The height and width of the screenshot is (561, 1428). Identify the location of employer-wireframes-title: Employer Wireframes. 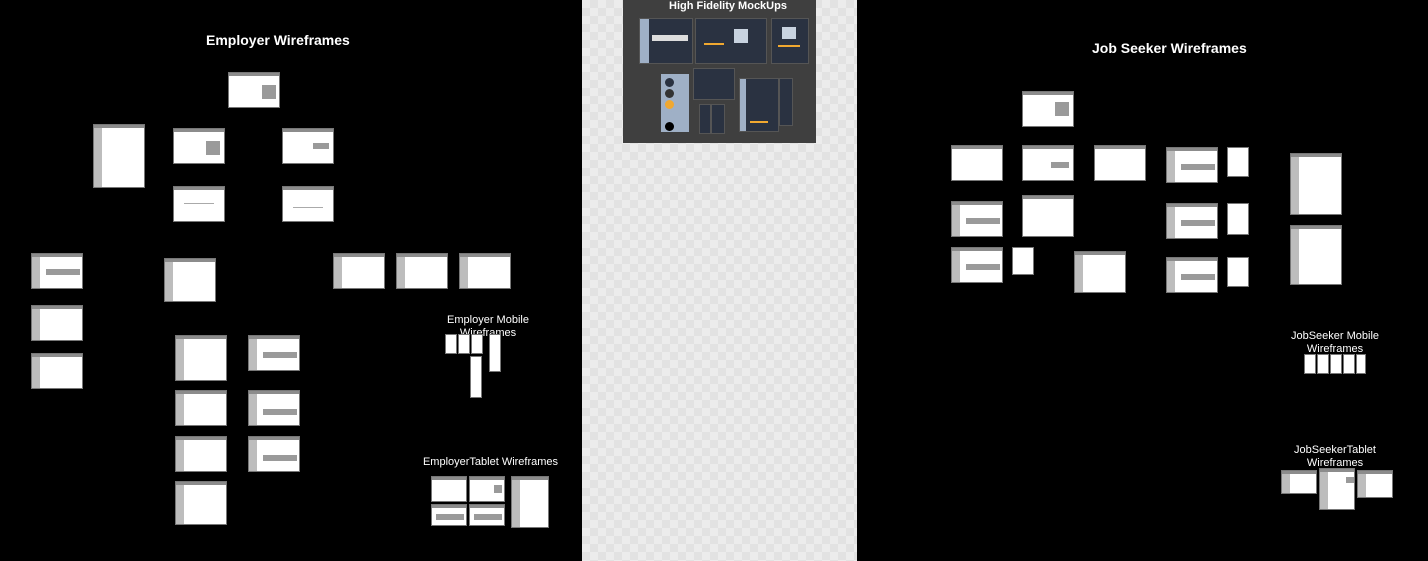
(278, 40).